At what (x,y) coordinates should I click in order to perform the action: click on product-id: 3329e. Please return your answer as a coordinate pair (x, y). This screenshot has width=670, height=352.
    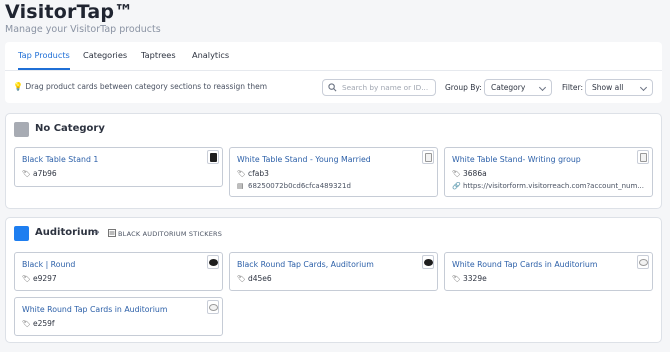
    Looking at the image, I should click on (475, 278).